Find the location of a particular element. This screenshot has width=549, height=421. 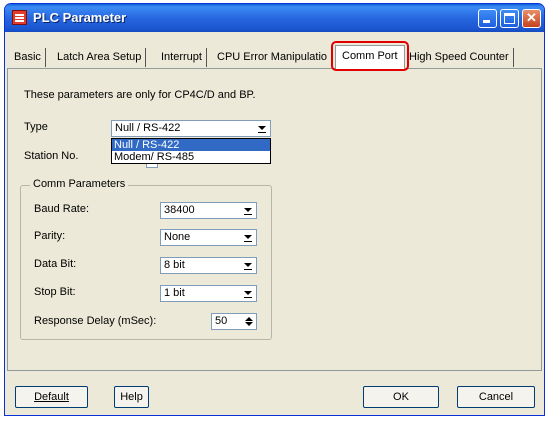

type-label: Type is located at coordinates (36, 127).